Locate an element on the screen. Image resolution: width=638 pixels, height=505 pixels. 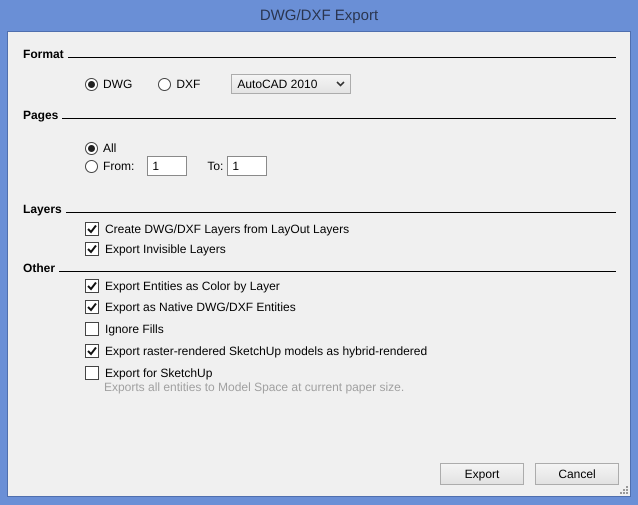
section-heading: Format is located at coordinates (43, 54).